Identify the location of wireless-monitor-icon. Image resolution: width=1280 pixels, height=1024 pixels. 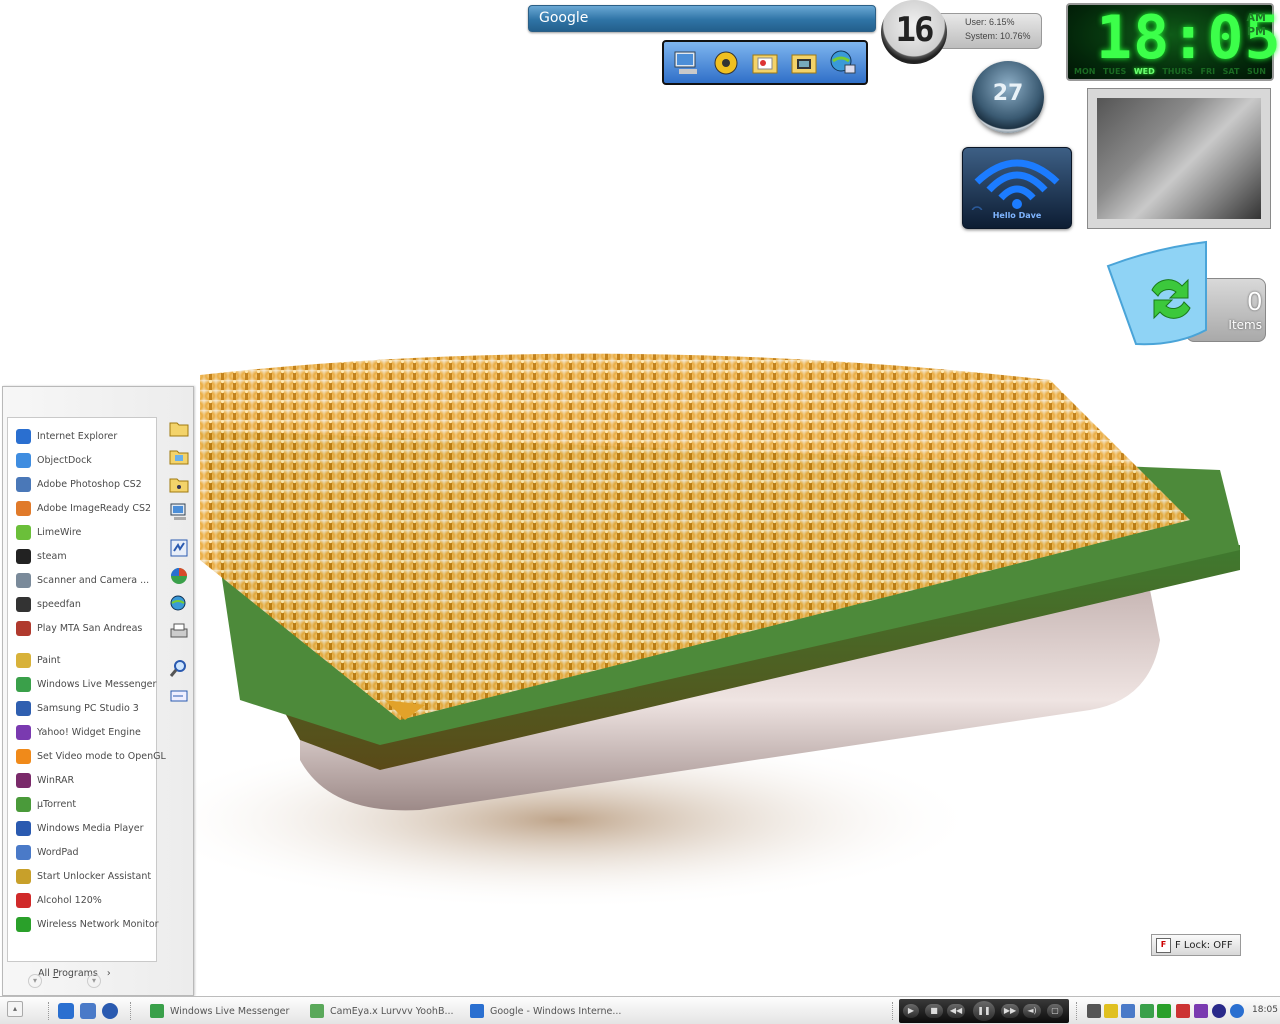
(1164, 1011).